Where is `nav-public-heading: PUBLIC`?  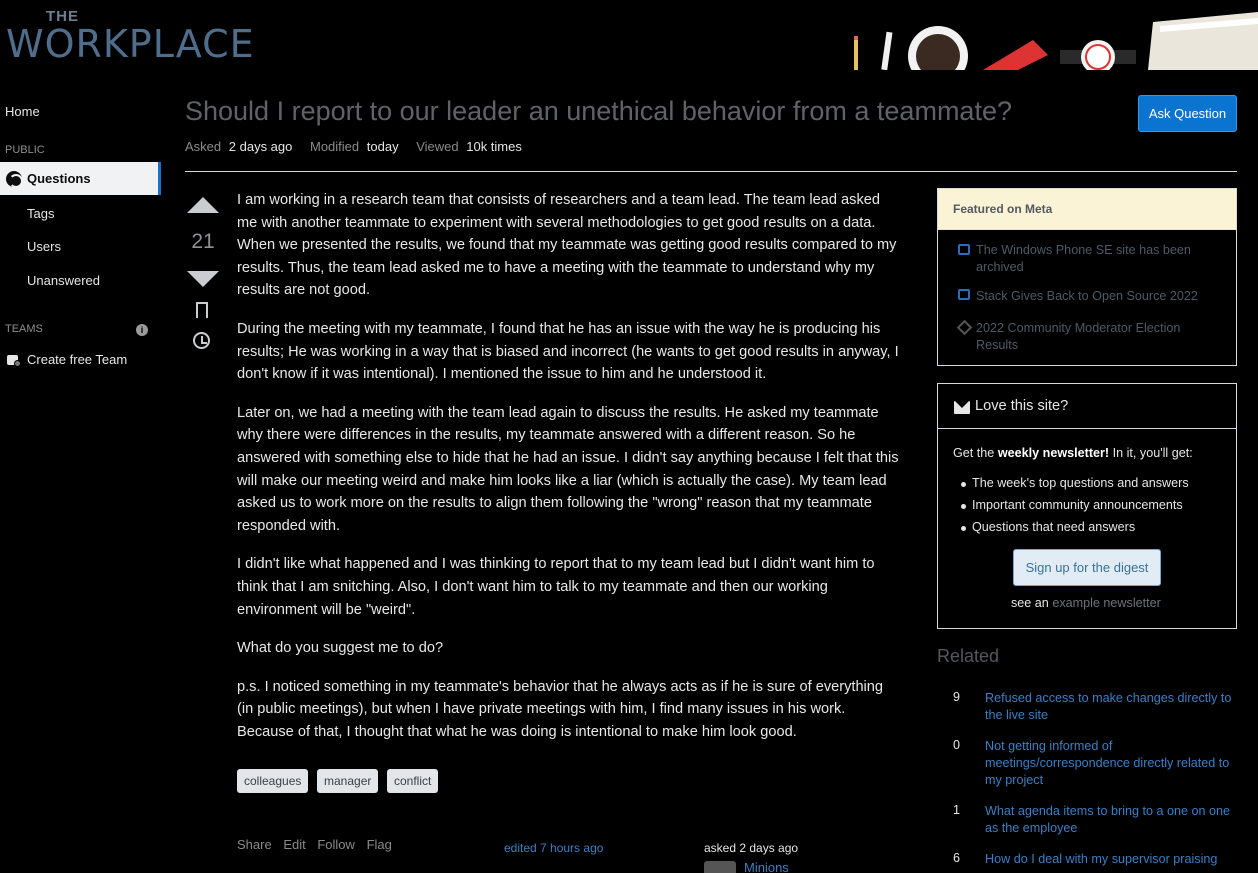 nav-public-heading: PUBLIC is located at coordinates (25, 150).